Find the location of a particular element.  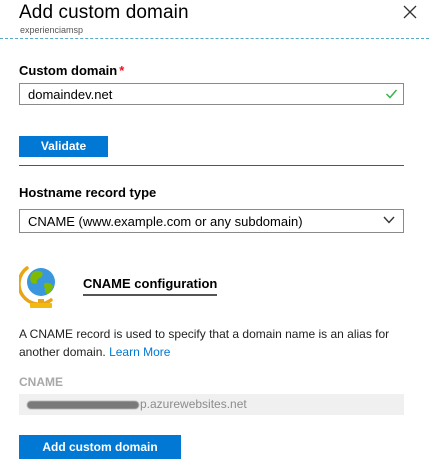

hostname-record-type-select: CNAME (www.example.com or any subdomain) is located at coordinates (211, 221).